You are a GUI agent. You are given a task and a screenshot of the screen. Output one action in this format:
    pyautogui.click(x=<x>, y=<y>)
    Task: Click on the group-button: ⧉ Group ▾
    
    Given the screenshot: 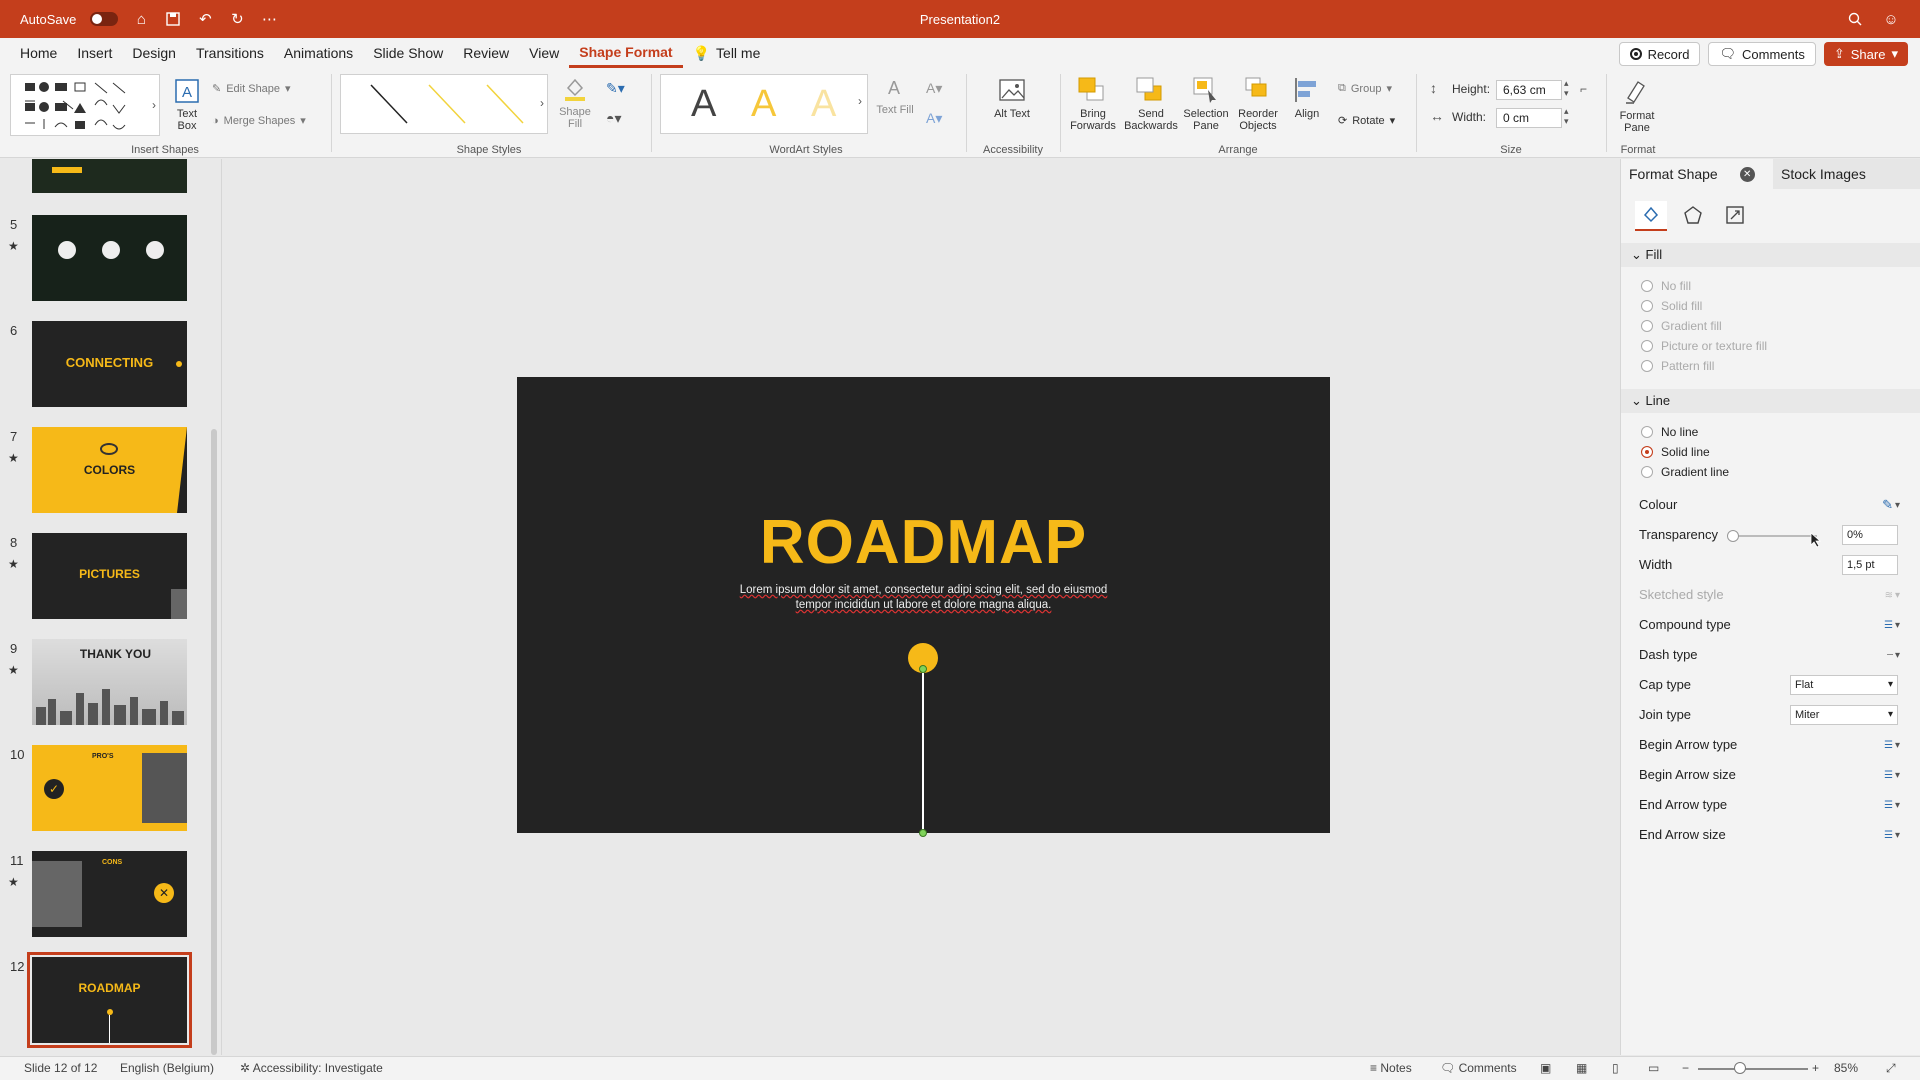 What is the action you would take?
    pyautogui.click(x=1365, y=88)
    